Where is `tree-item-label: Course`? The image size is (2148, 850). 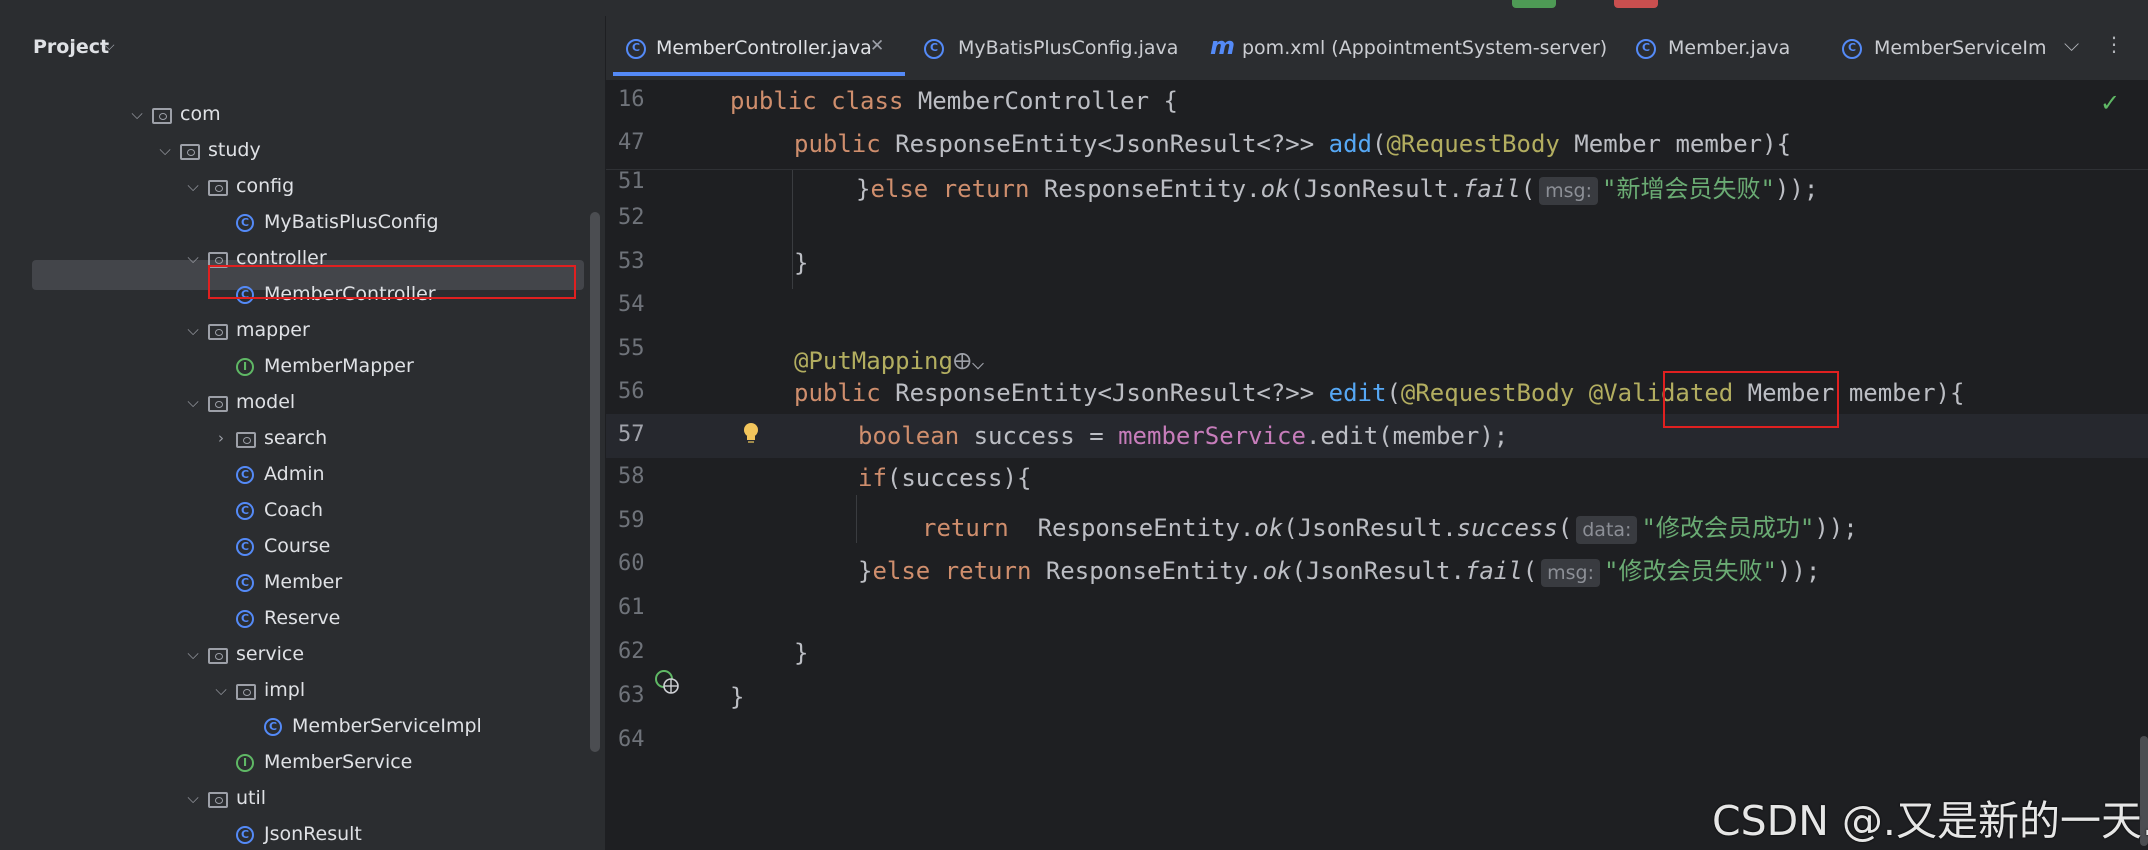
tree-item-label: Course is located at coordinates (297, 546).